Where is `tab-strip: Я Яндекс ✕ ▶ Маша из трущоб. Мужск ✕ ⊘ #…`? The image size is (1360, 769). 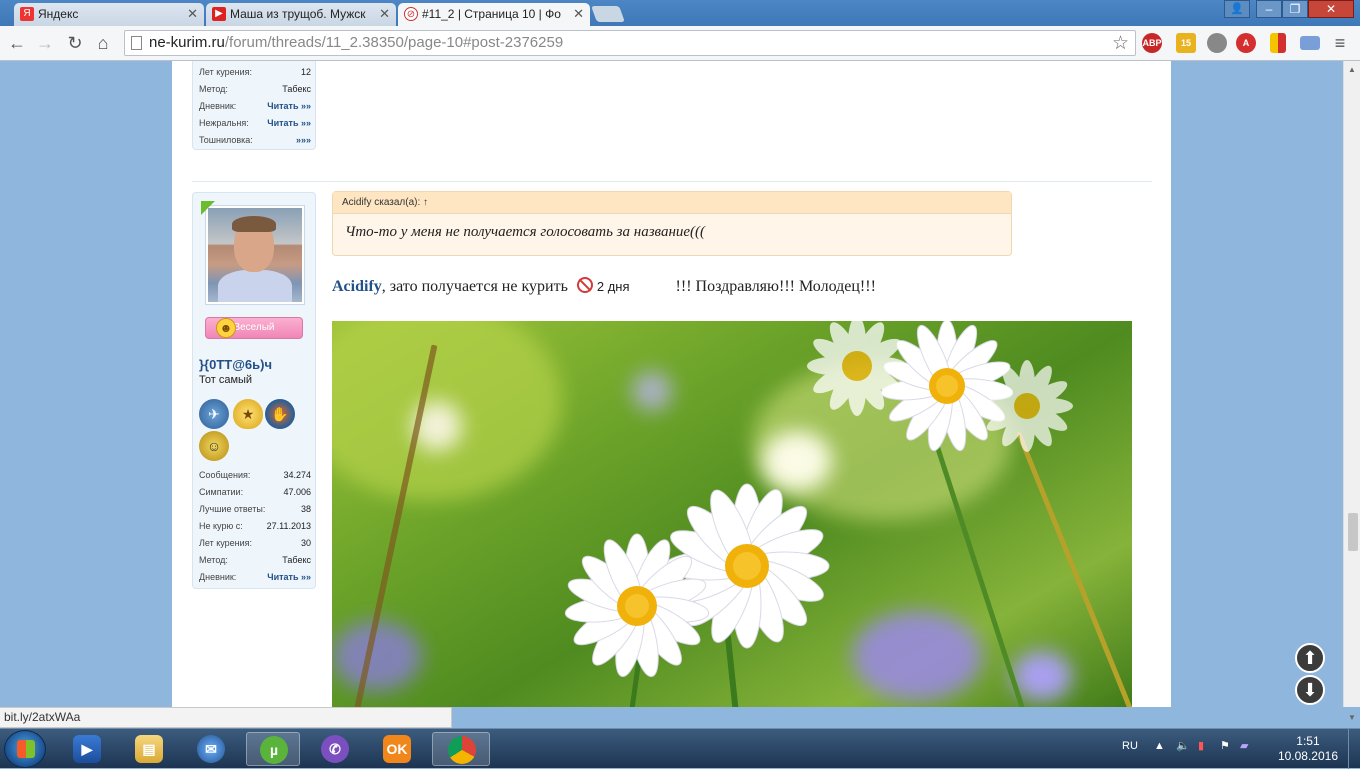 tab-strip: Я Яндекс ✕ ▶ Маша из трущоб. Мужск ✕ ⊘ #… is located at coordinates (680, 13).